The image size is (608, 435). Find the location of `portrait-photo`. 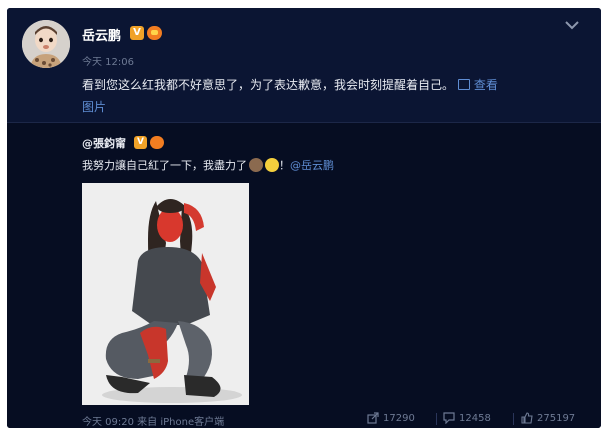

portrait-photo is located at coordinates (165, 294).